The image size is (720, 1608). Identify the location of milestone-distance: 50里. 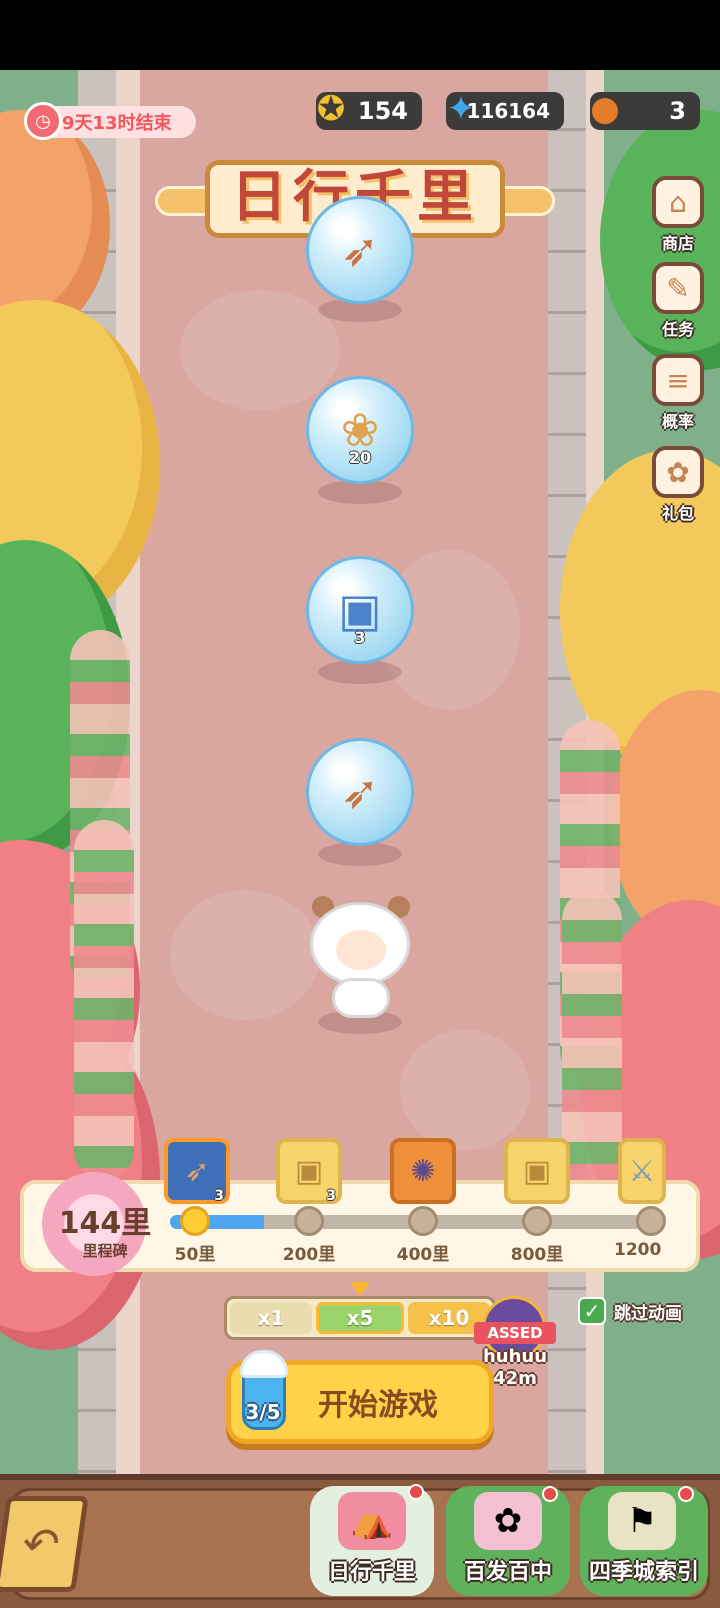
(195, 1255).